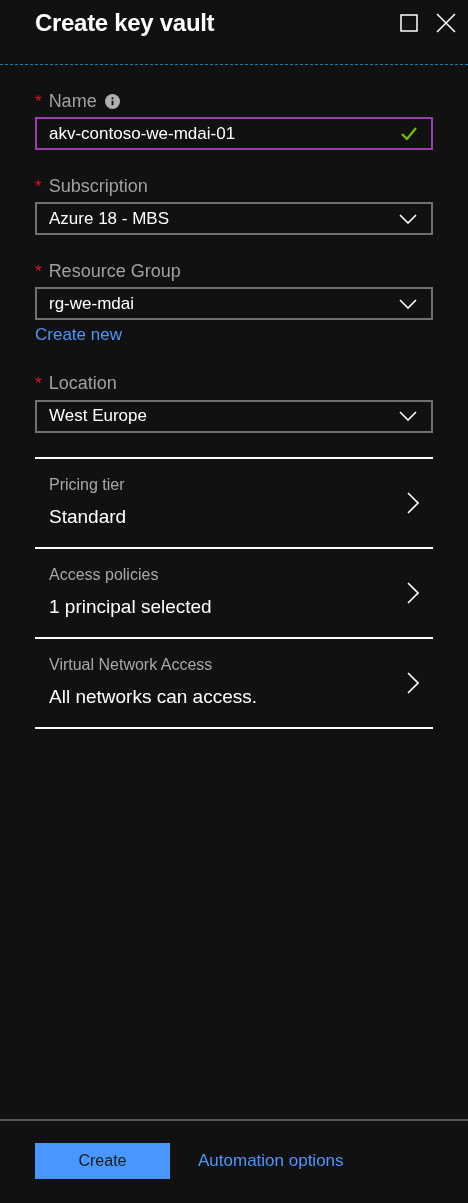 This screenshot has width=468, height=1203. Describe the element at coordinates (104, 575) in the screenshot. I see `setting-label: Access policies` at that location.